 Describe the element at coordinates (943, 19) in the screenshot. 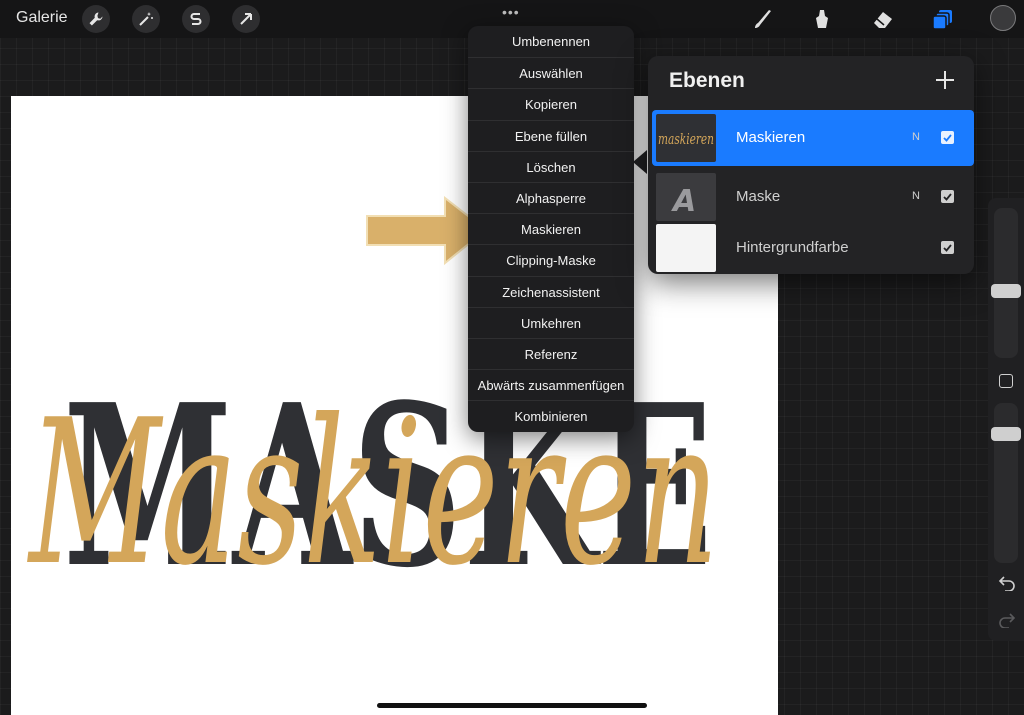

I see `layers-icon` at that location.